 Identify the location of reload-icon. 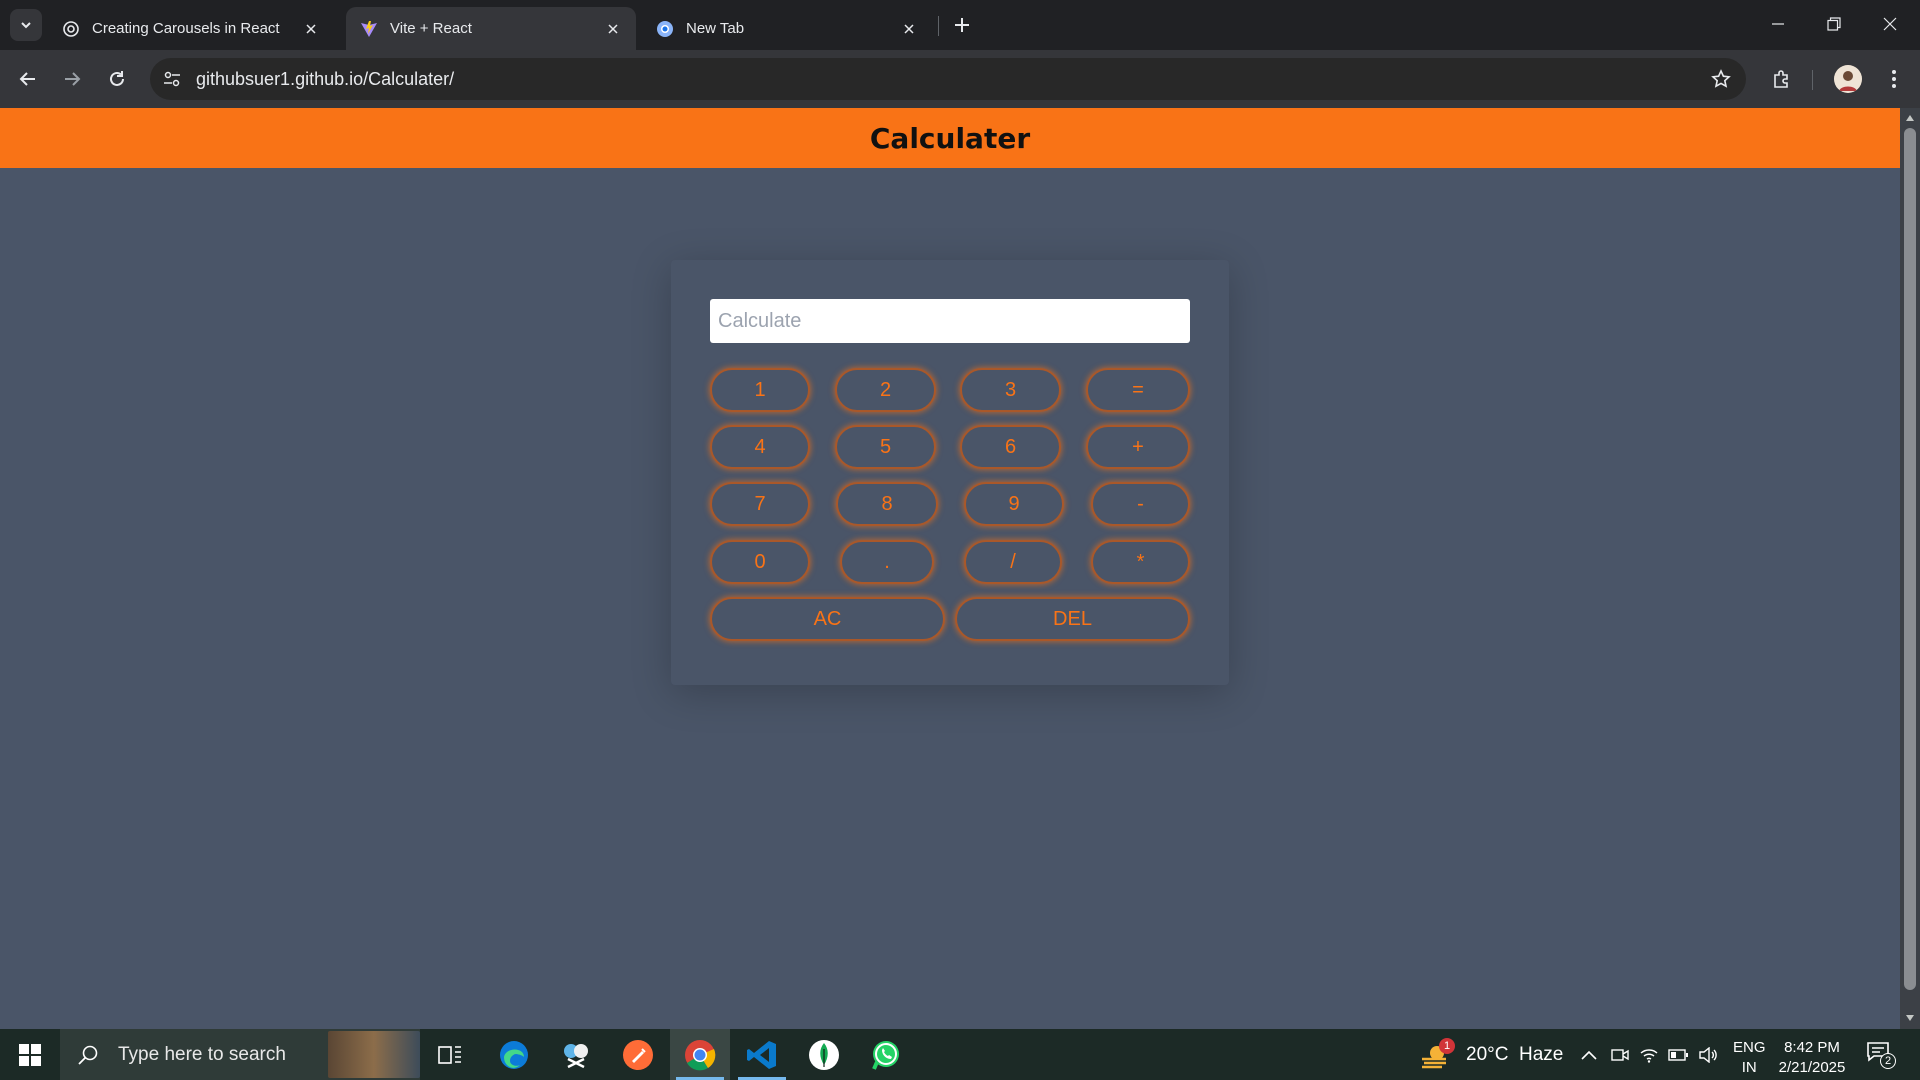
(117, 78).